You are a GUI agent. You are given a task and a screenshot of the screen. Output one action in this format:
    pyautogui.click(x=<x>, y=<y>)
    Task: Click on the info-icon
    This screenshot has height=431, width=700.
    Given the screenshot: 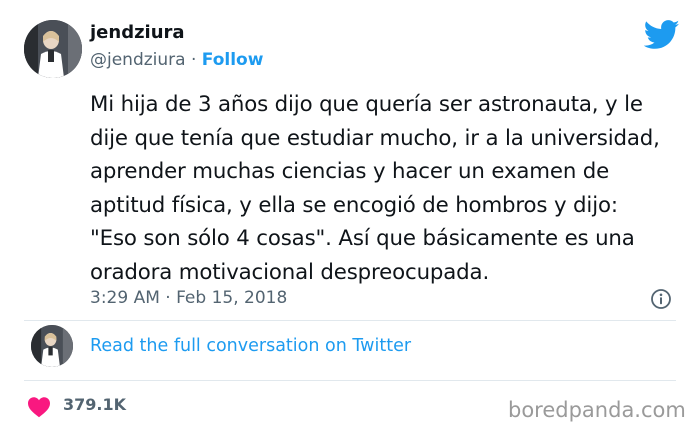 What is the action you would take?
    pyautogui.click(x=661, y=299)
    